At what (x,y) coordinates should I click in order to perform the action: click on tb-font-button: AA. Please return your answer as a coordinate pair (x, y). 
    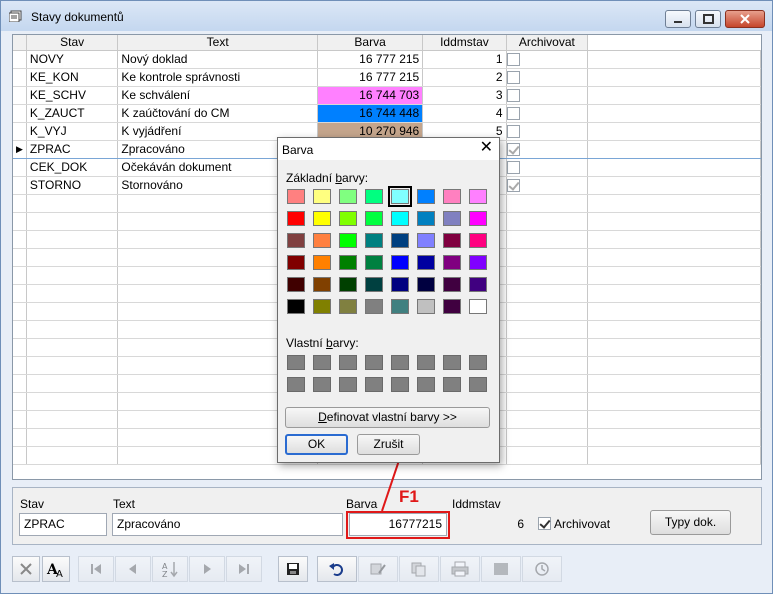
    Looking at the image, I should click on (56, 569).